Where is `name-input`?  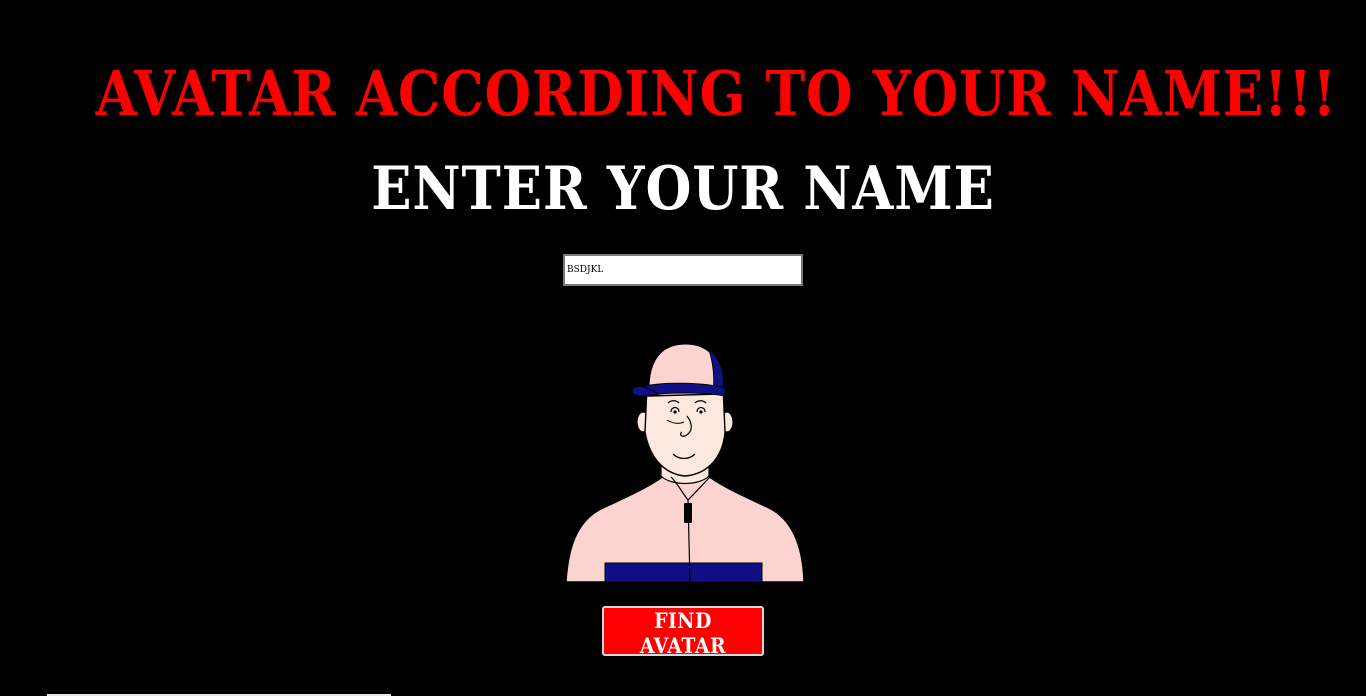
name-input is located at coordinates (683, 270).